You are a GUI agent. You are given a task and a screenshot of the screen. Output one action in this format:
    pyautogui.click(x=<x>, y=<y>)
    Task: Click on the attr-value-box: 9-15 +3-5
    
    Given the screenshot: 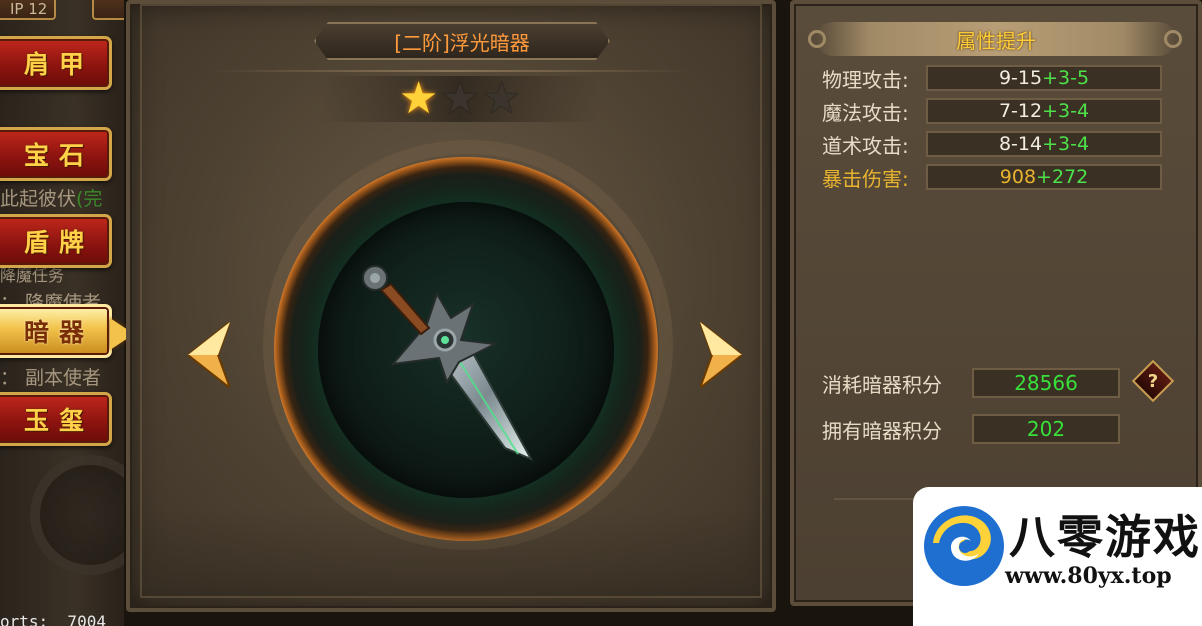 What is the action you would take?
    pyautogui.click(x=1044, y=78)
    